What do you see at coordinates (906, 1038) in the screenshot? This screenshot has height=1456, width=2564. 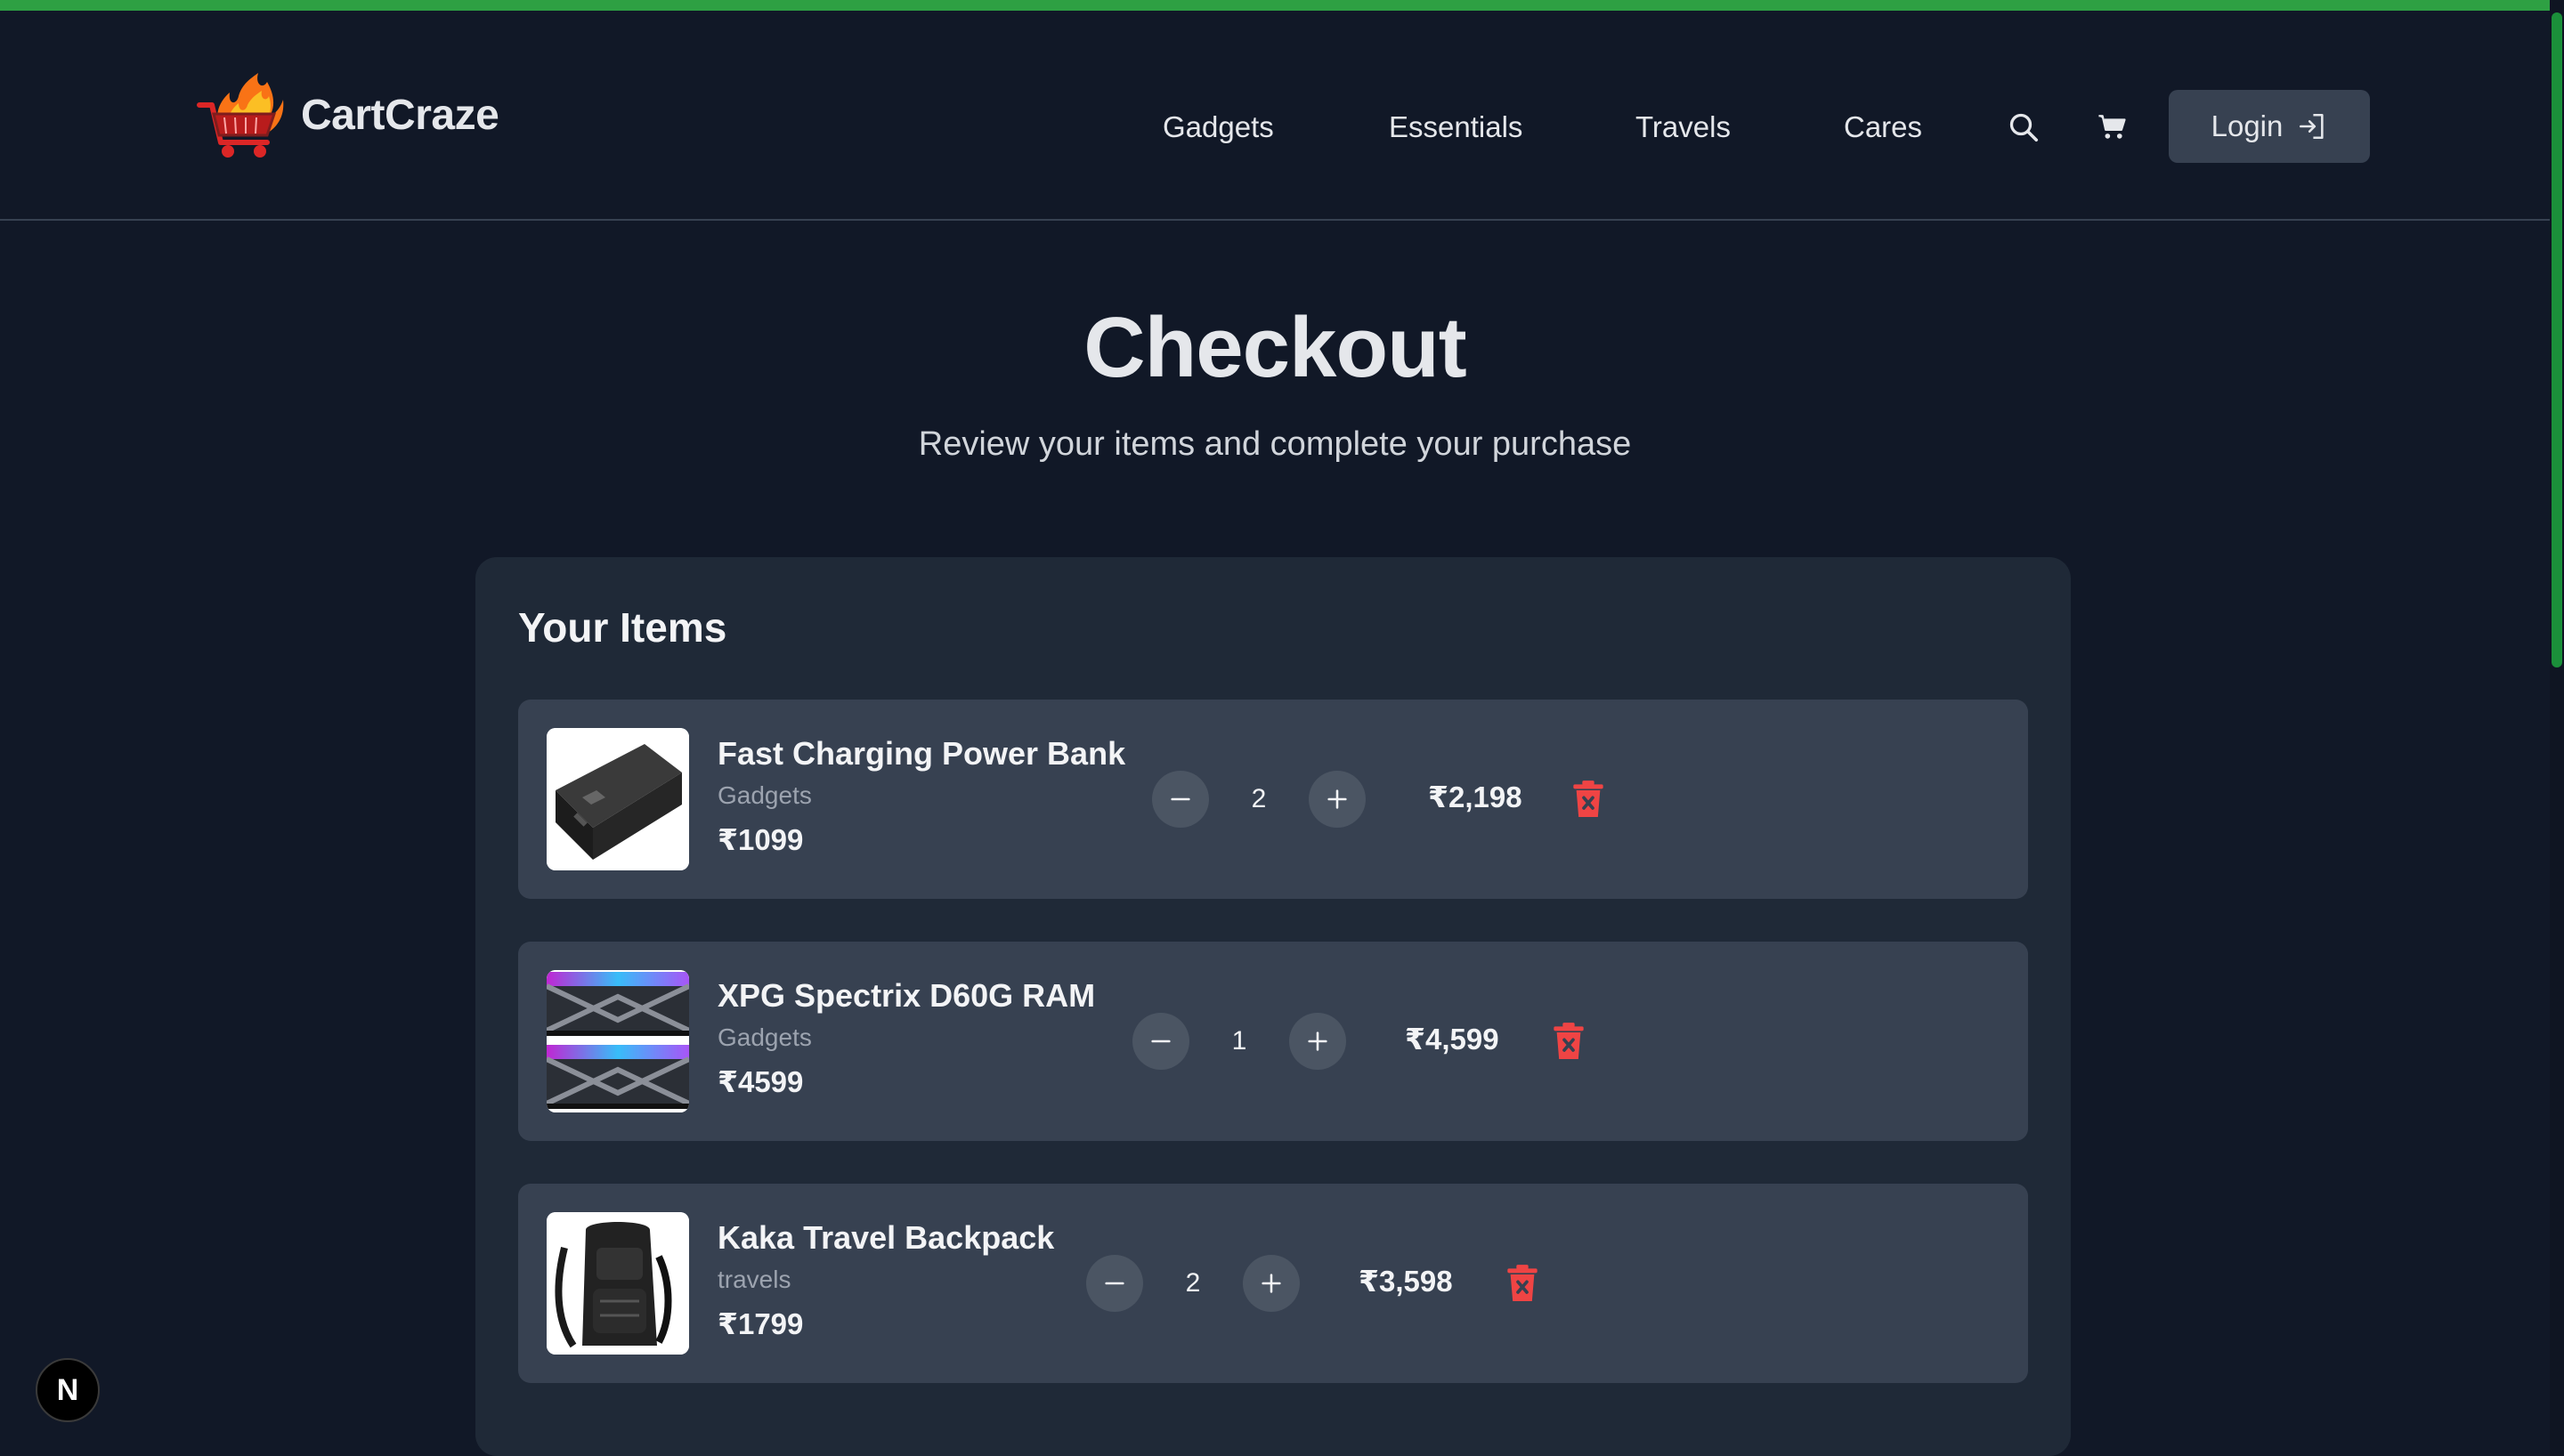 I see `item-info: XPG Spectrix D60G RAM Gadgets ₹4599` at bounding box center [906, 1038].